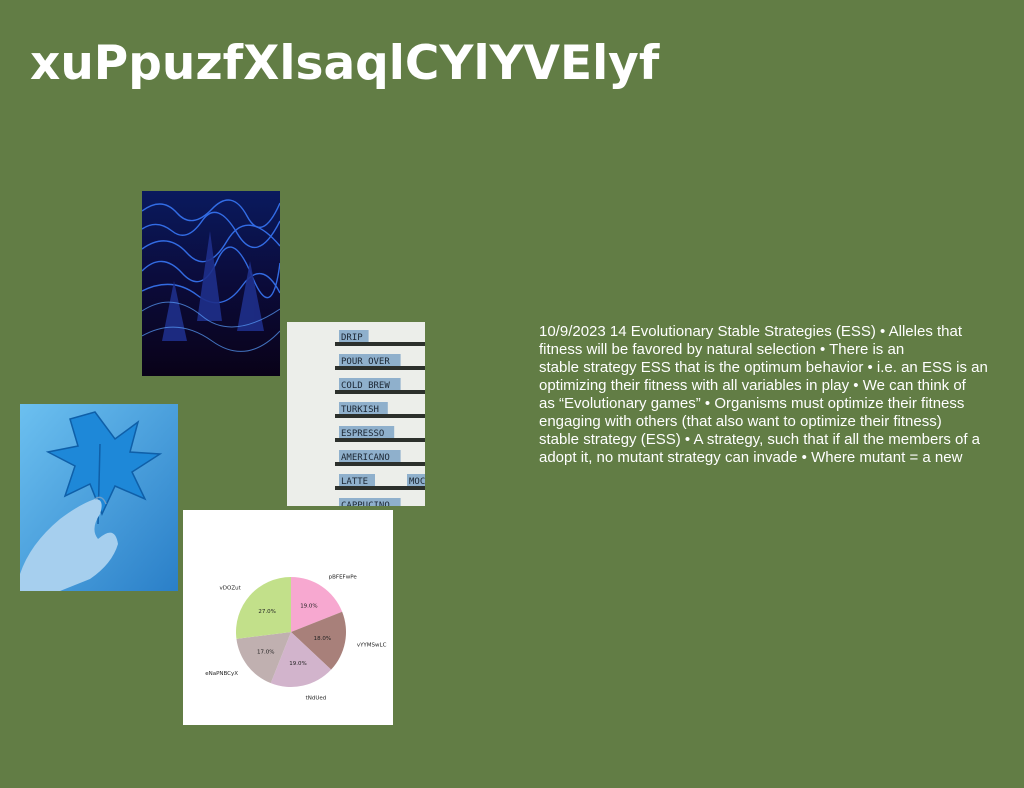  What do you see at coordinates (265, 653) in the screenshot?
I see `pie-percent-label: 17.0%` at bounding box center [265, 653].